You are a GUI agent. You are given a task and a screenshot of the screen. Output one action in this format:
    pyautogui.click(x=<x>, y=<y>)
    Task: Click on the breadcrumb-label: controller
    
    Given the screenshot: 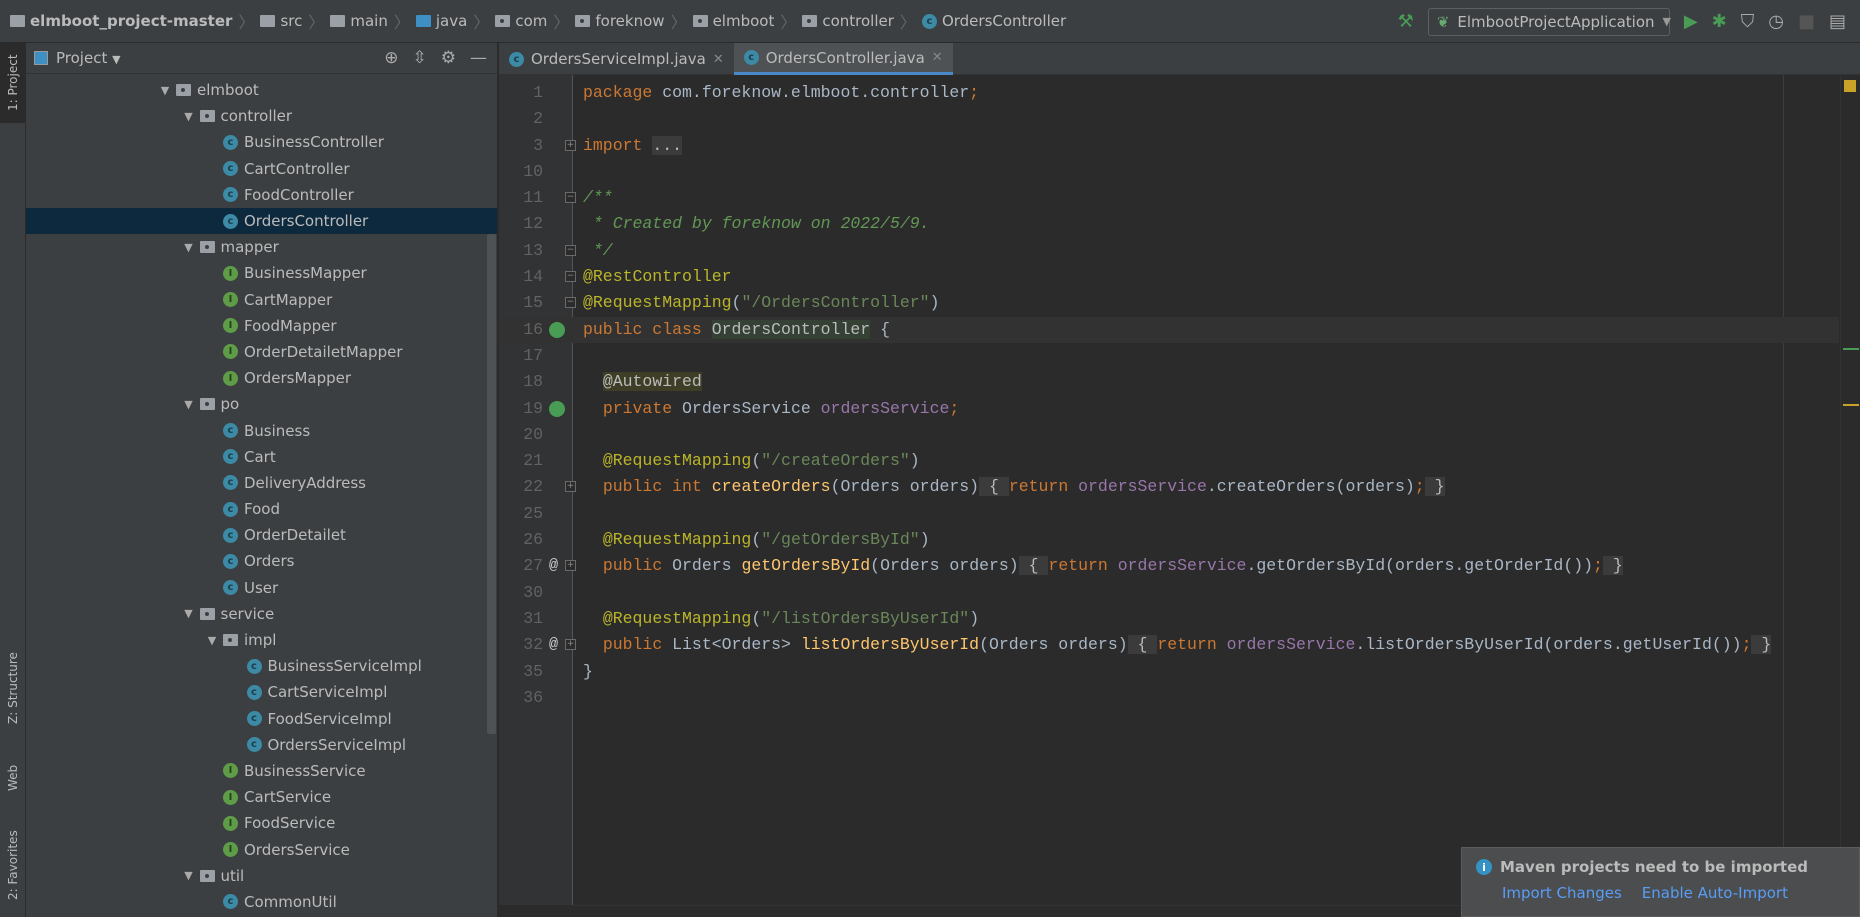 What is the action you would take?
    pyautogui.click(x=858, y=21)
    